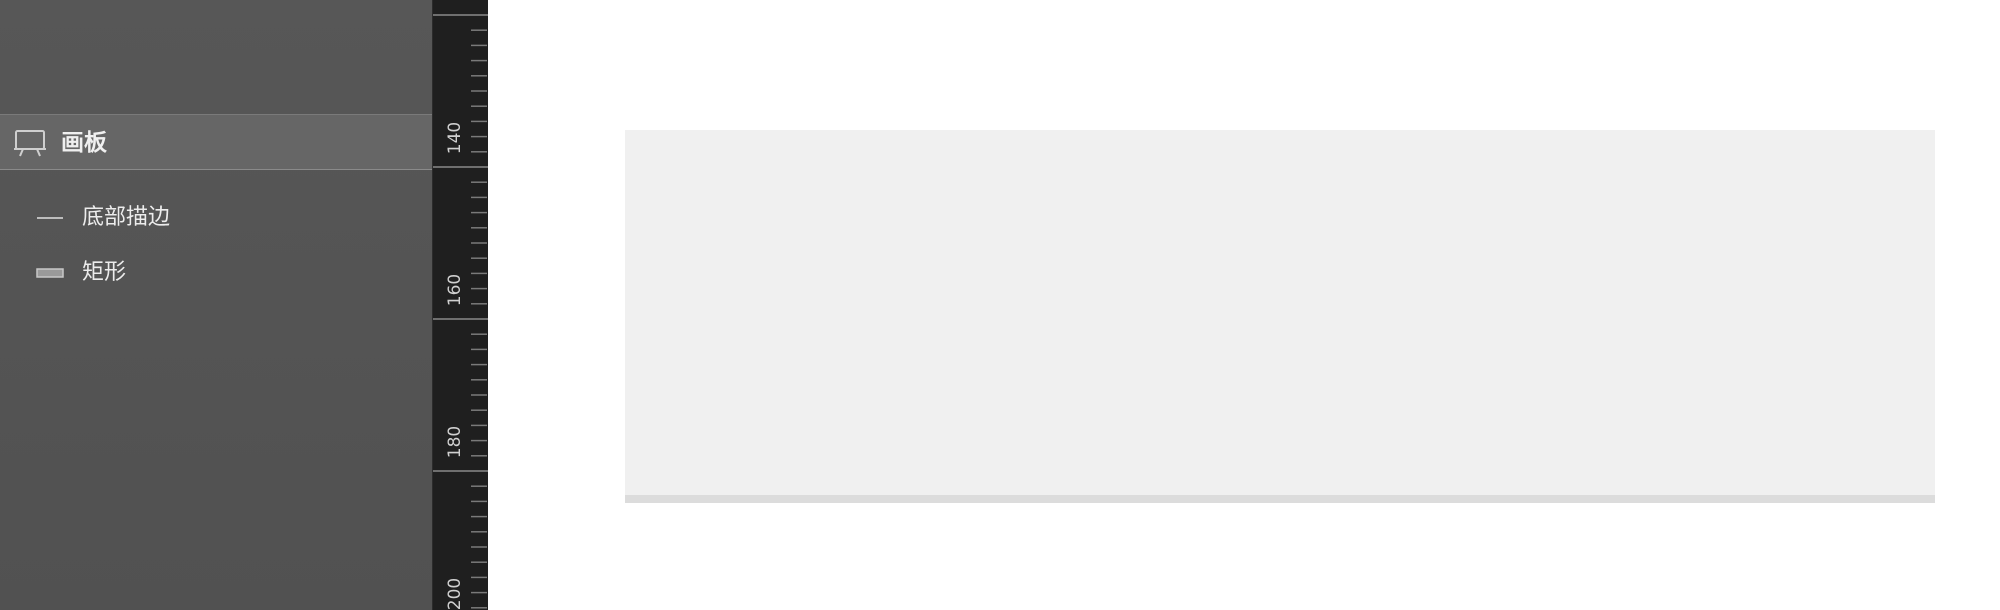  I want to click on line-icon, so click(50, 218).